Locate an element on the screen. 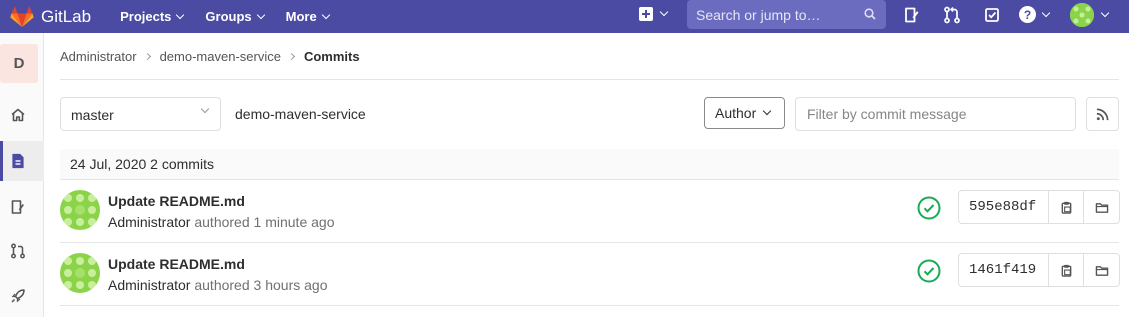  search-icon is located at coordinates (870, 14).